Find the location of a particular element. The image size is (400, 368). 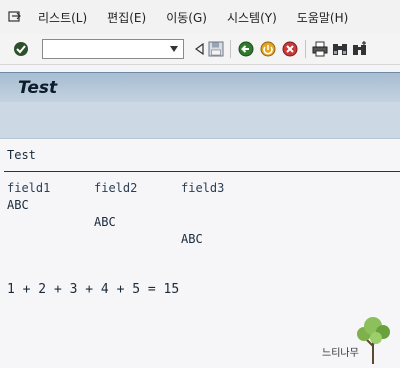

save-button is located at coordinates (216, 49).